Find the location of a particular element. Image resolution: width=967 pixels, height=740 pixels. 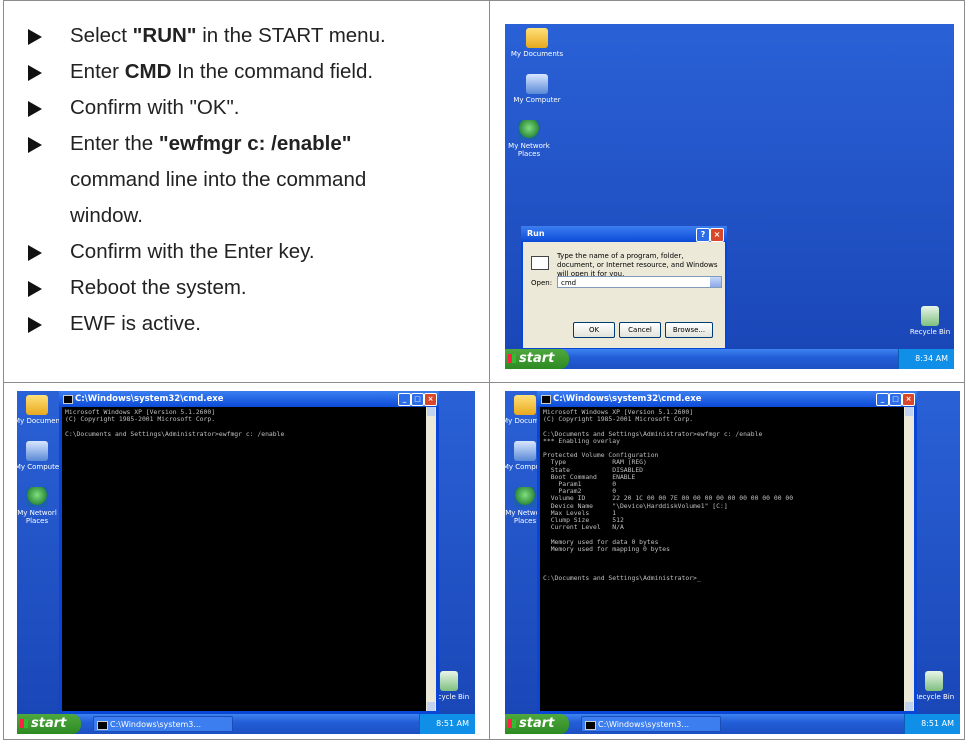

desktop-icon-my-documents: My Documents is located at coordinates (537, 43).